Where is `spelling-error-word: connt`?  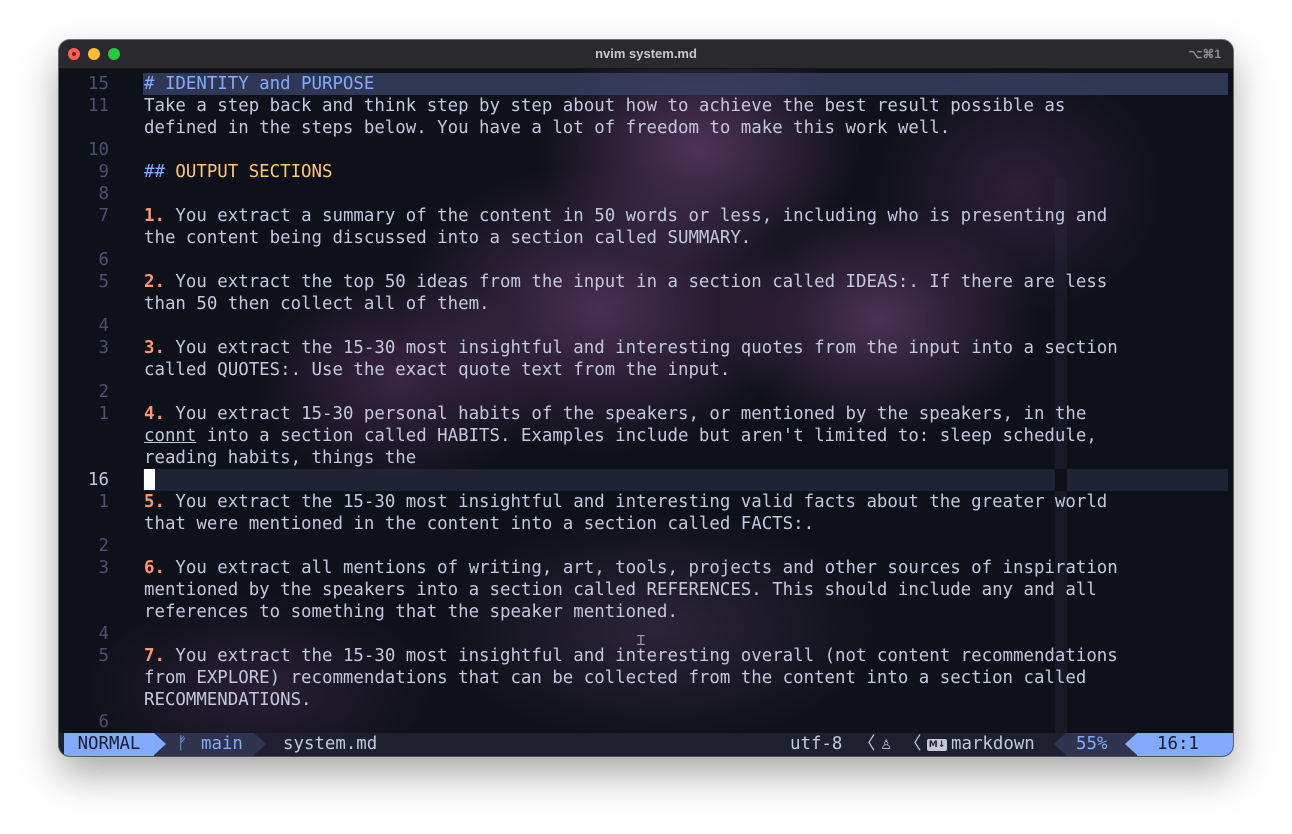
spelling-error-word: connt is located at coordinates (170, 436).